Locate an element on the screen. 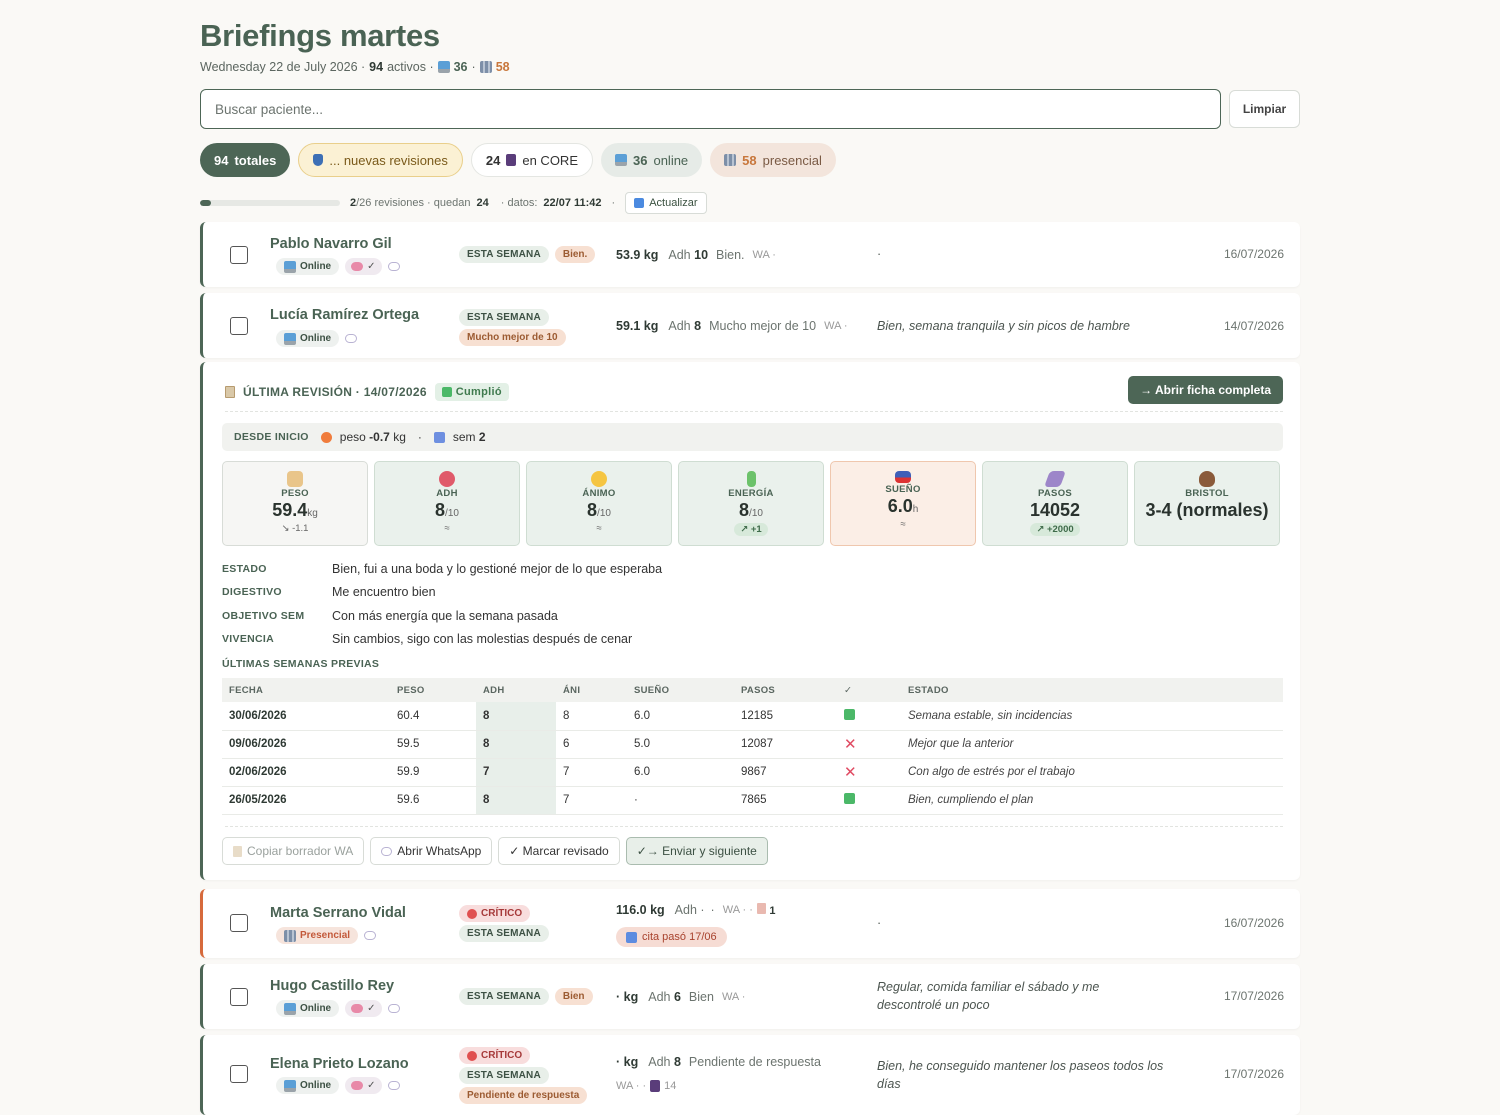 The image size is (1500, 1115). mode-tag: Online is located at coordinates (308, 338).